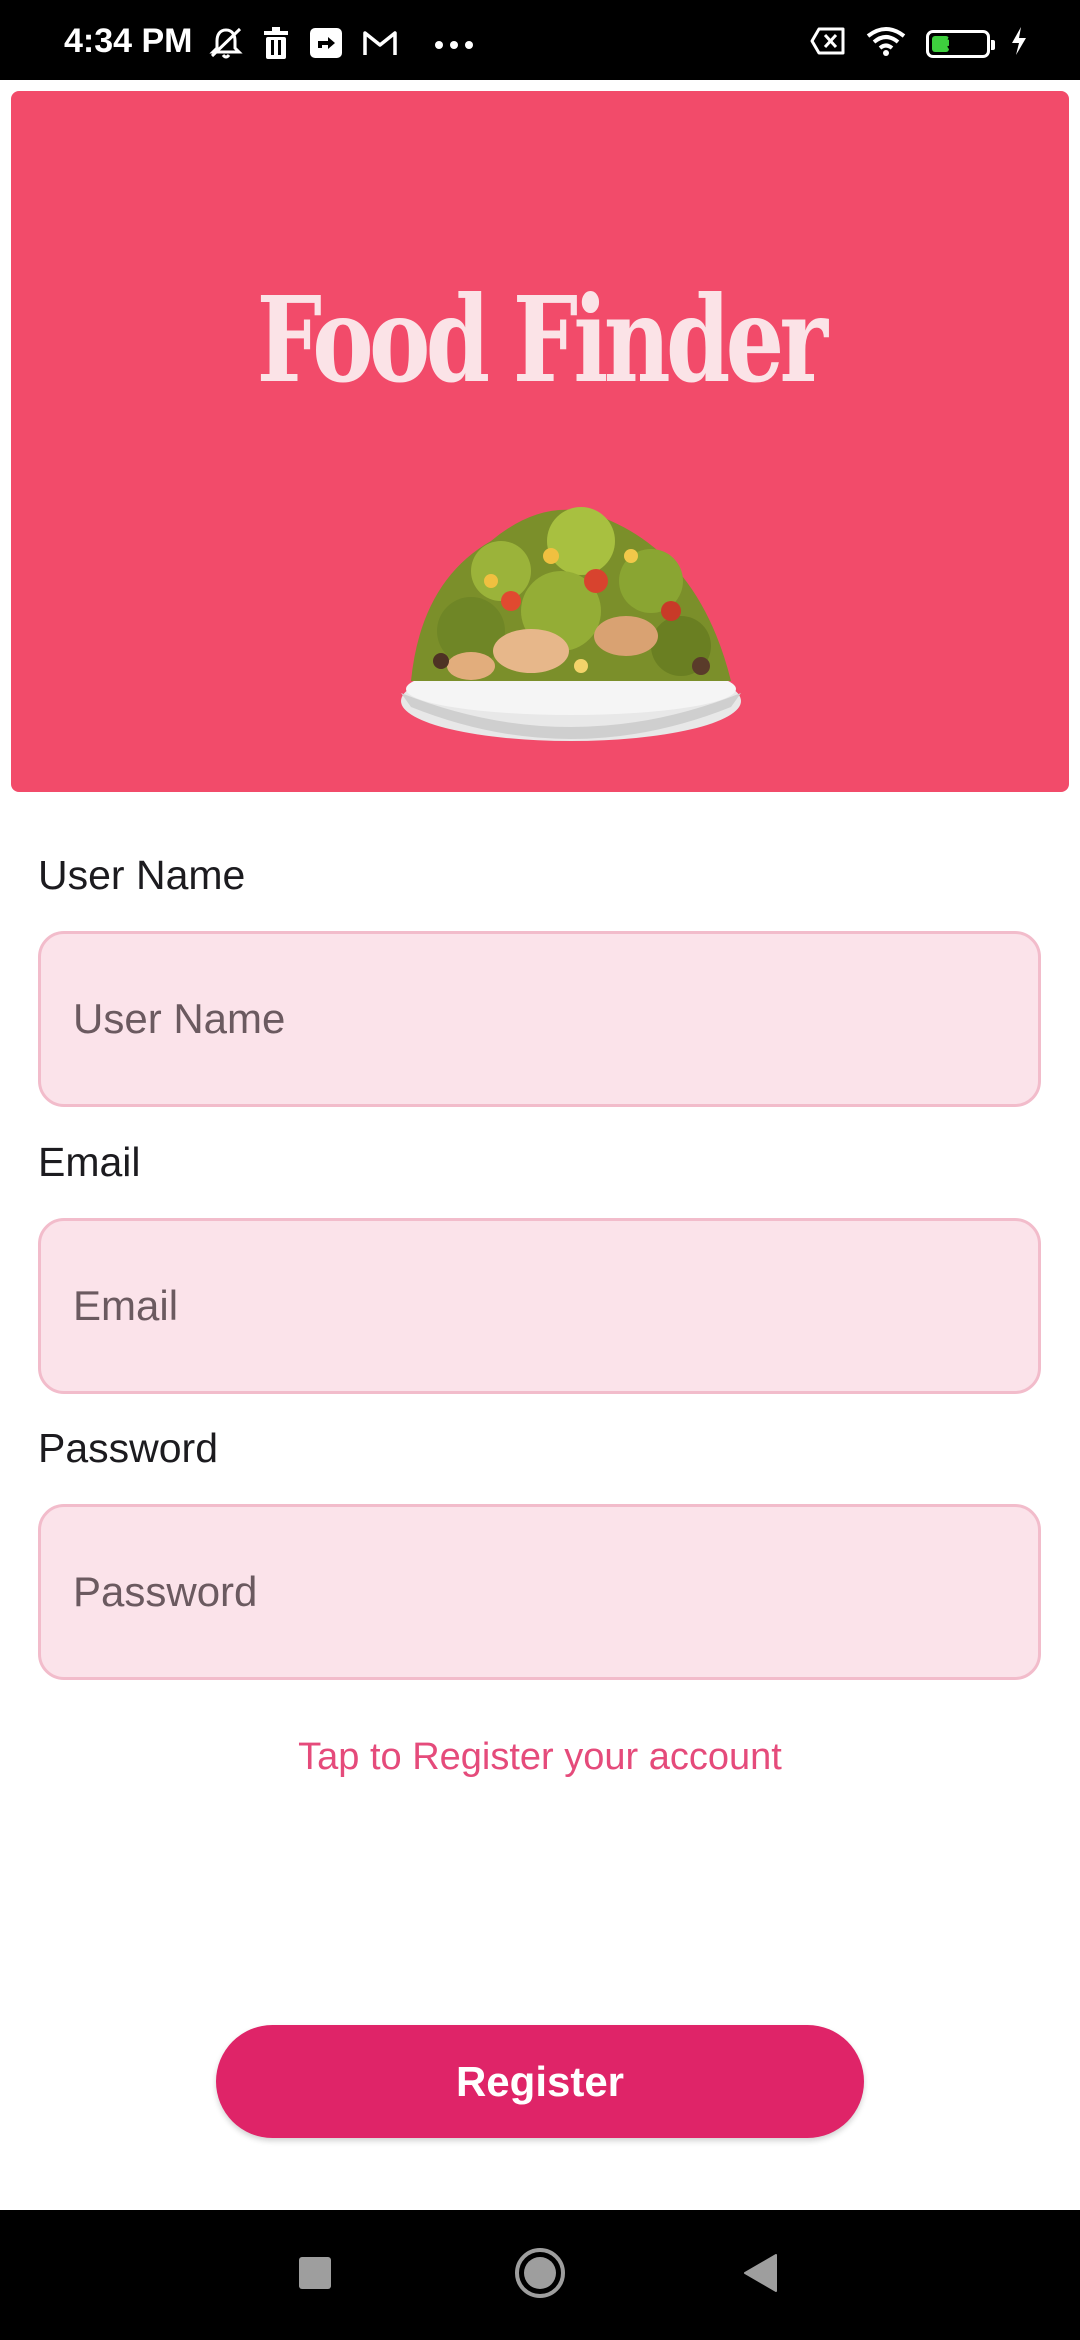  Describe the element at coordinates (1019, 43) in the screenshot. I see `charging-bolt-icon` at that location.